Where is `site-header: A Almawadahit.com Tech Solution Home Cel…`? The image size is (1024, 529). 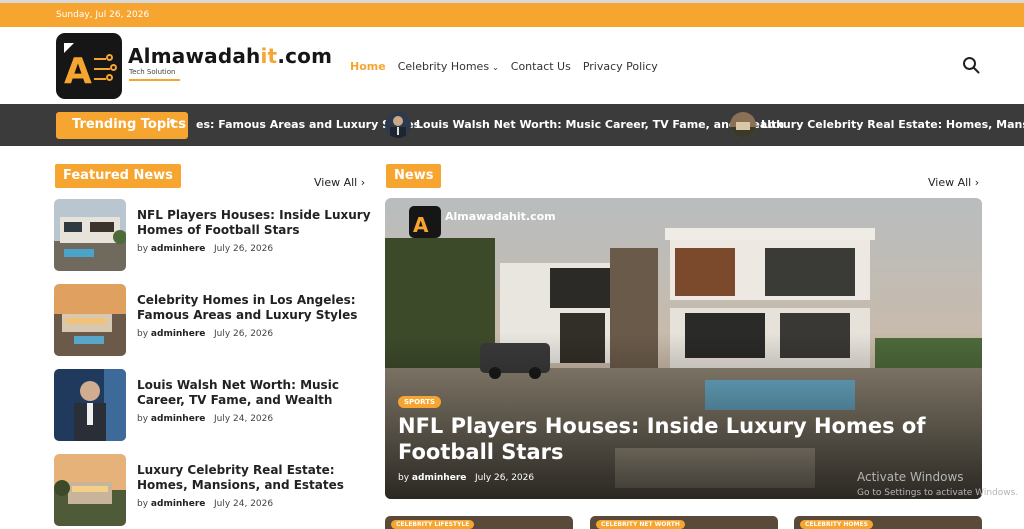 site-header: A Almawadahit.com Tech Solution Home Cel… is located at coordinates (512, 65).